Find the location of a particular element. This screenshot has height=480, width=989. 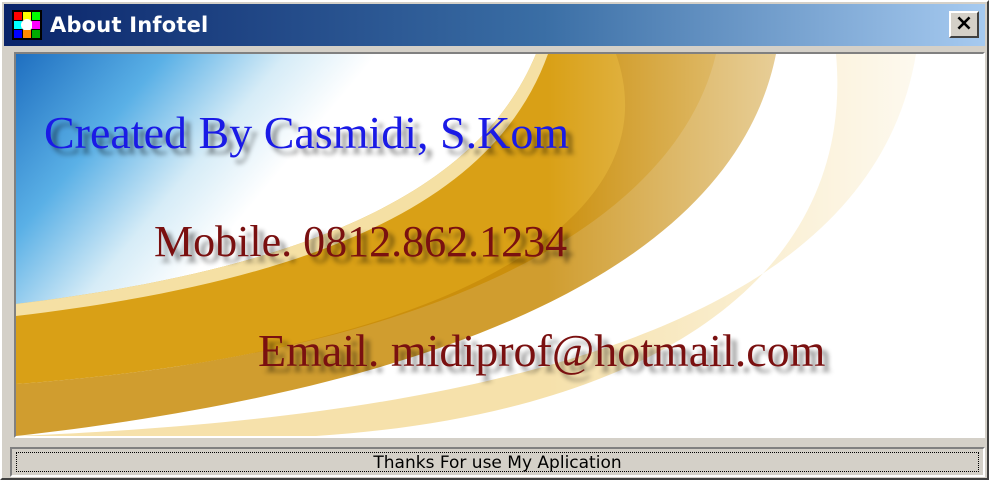

app-logo-icon is located at coordinates (27, 25).